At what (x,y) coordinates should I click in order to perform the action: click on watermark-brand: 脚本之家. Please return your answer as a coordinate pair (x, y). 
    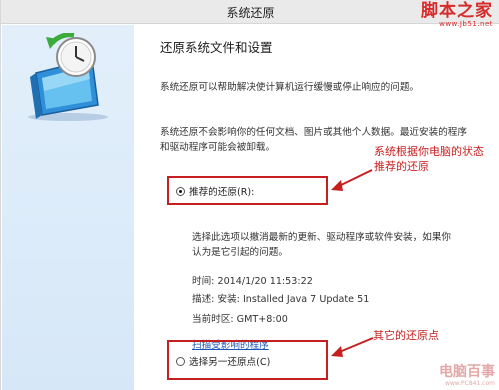
    Looking at the image, I should click on (457, 11).